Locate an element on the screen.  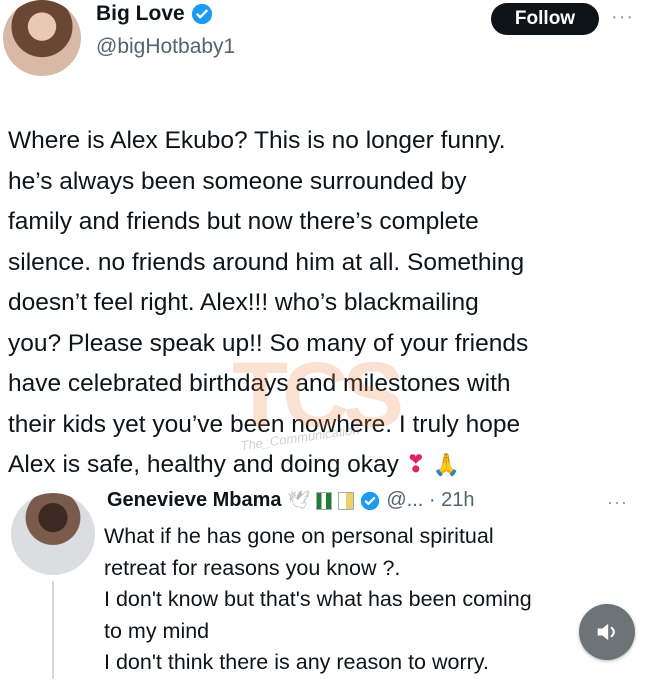
author-name: Big Love is located at coordinates (140, 14).